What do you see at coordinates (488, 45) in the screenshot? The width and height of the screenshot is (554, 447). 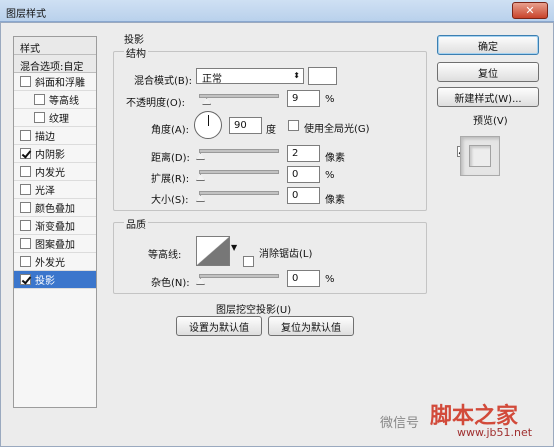 I see `ok-button: 确定` at bounding box center [488, 45].